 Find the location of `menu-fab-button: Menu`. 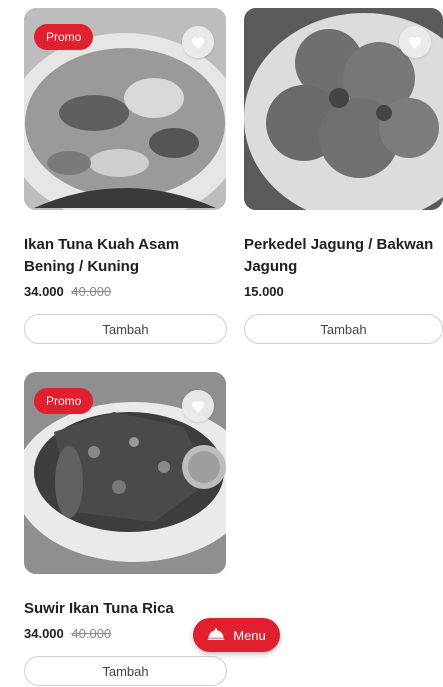

menu-fab-button: Menu is located at coordinates (236, 635).